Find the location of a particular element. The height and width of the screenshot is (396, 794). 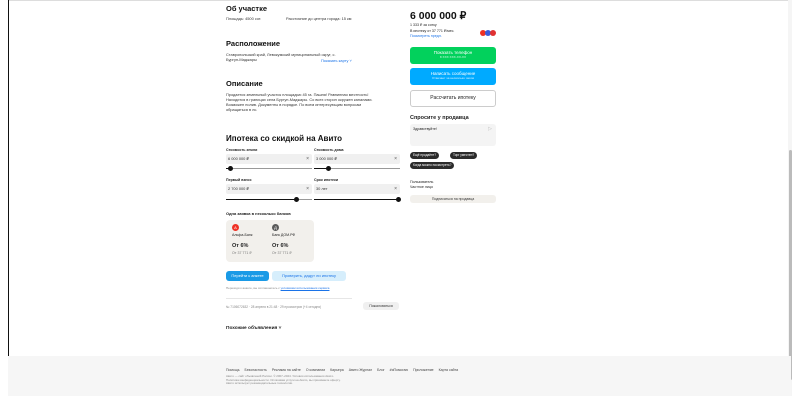

left-border is located at coordinates (8, 198).